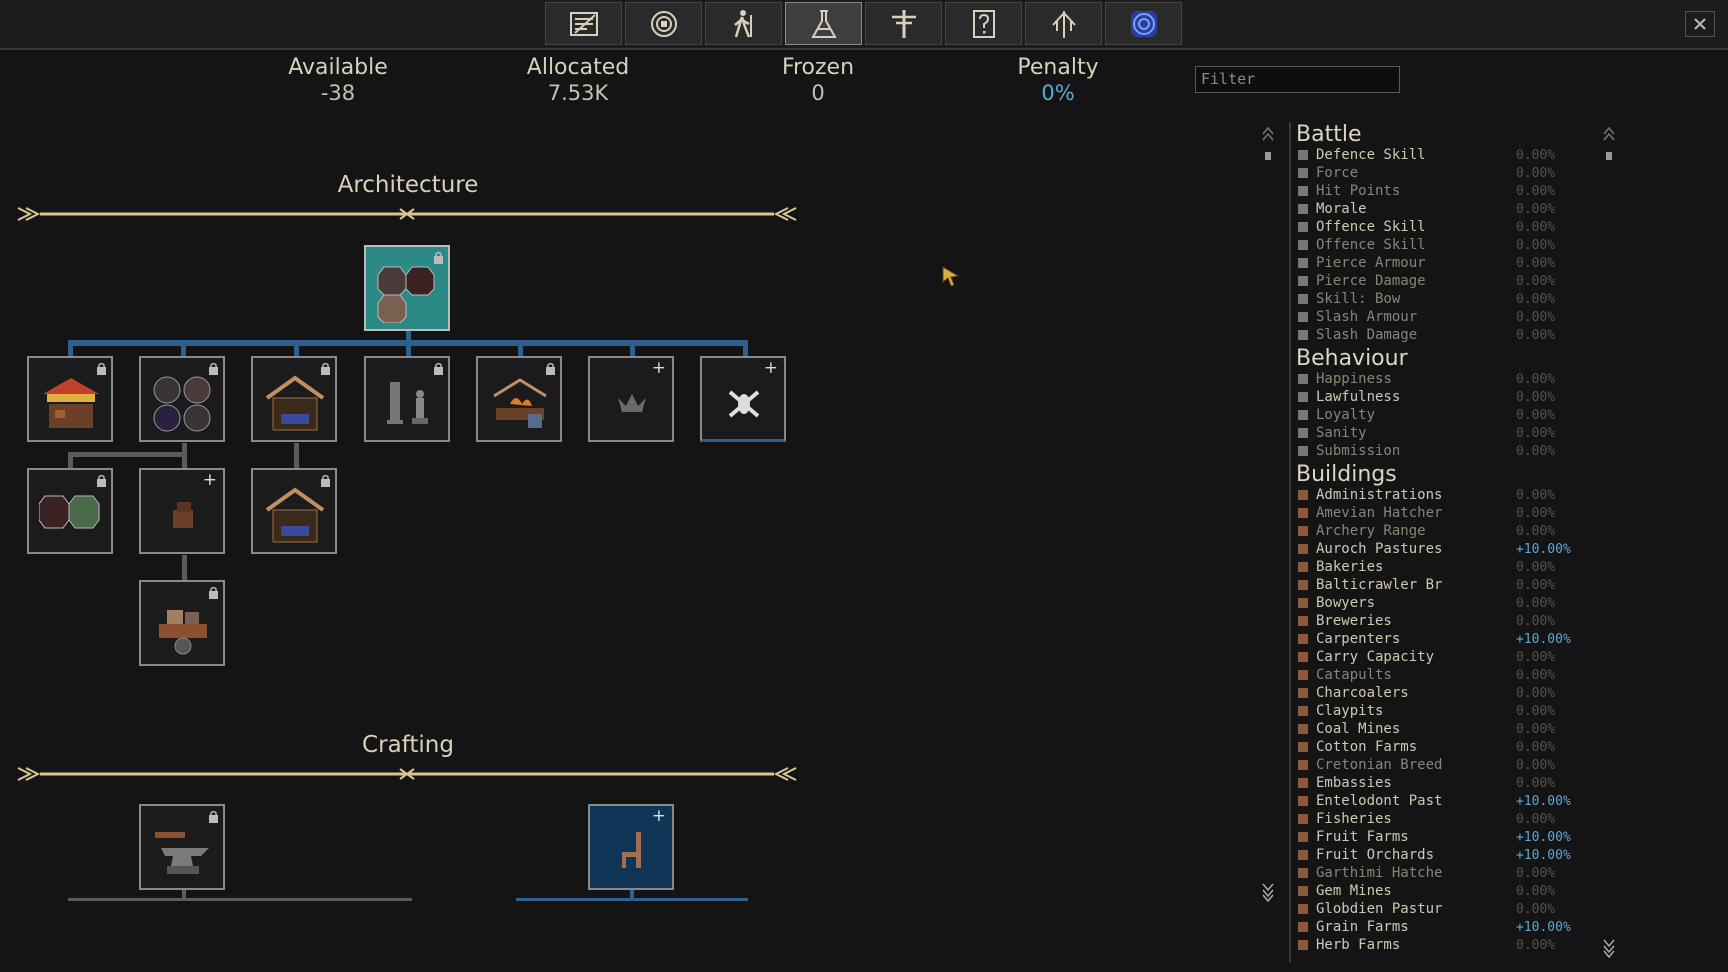  What do you see at coordinates (1454, 513) in the screenshot?
I see `bonus-row: Amevian Hatcher 0.00%` at bounding box center [1454, 513].